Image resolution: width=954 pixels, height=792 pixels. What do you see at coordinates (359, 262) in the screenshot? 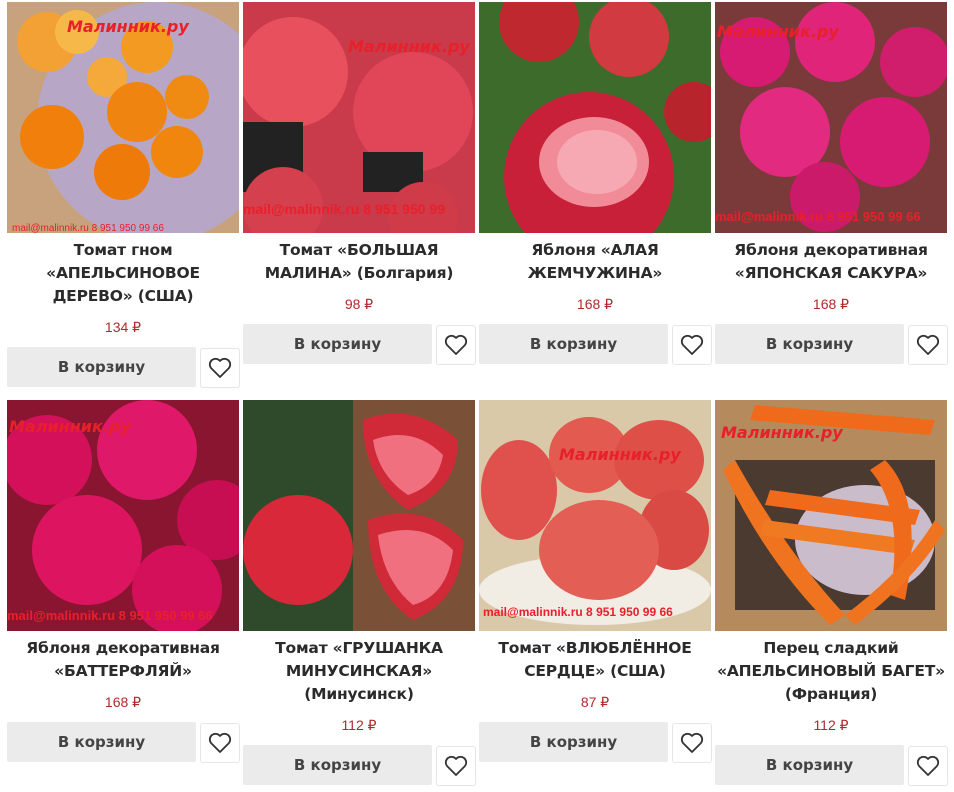
I see `product-title: Томат «БОЛЬШАЯ МАЛИНА» (Болгария)` at bounding box center [359, 262].